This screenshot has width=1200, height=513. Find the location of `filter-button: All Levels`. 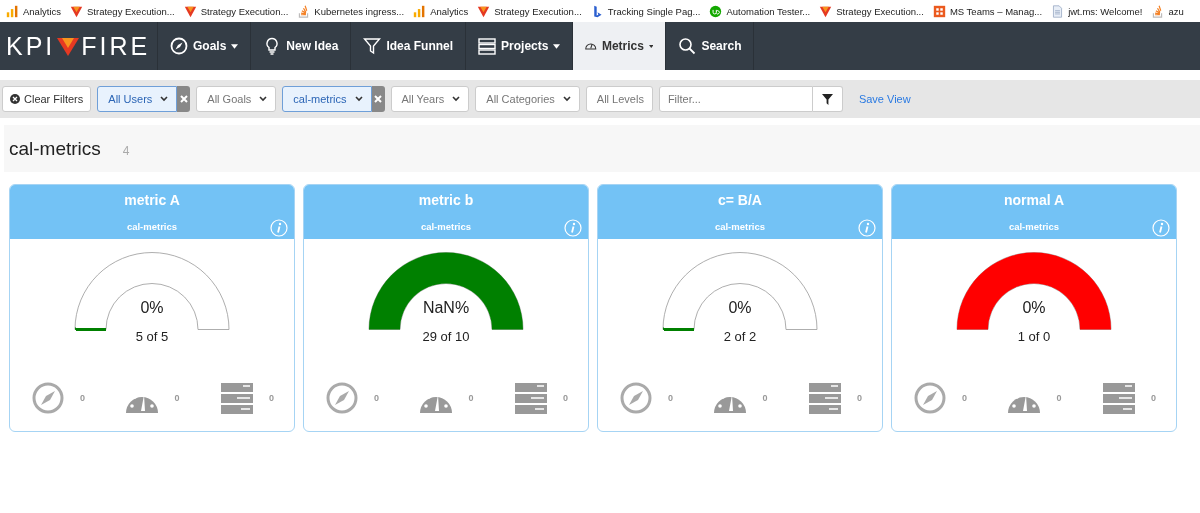

filter-button: All Levels is located at coordinates (619, 99).